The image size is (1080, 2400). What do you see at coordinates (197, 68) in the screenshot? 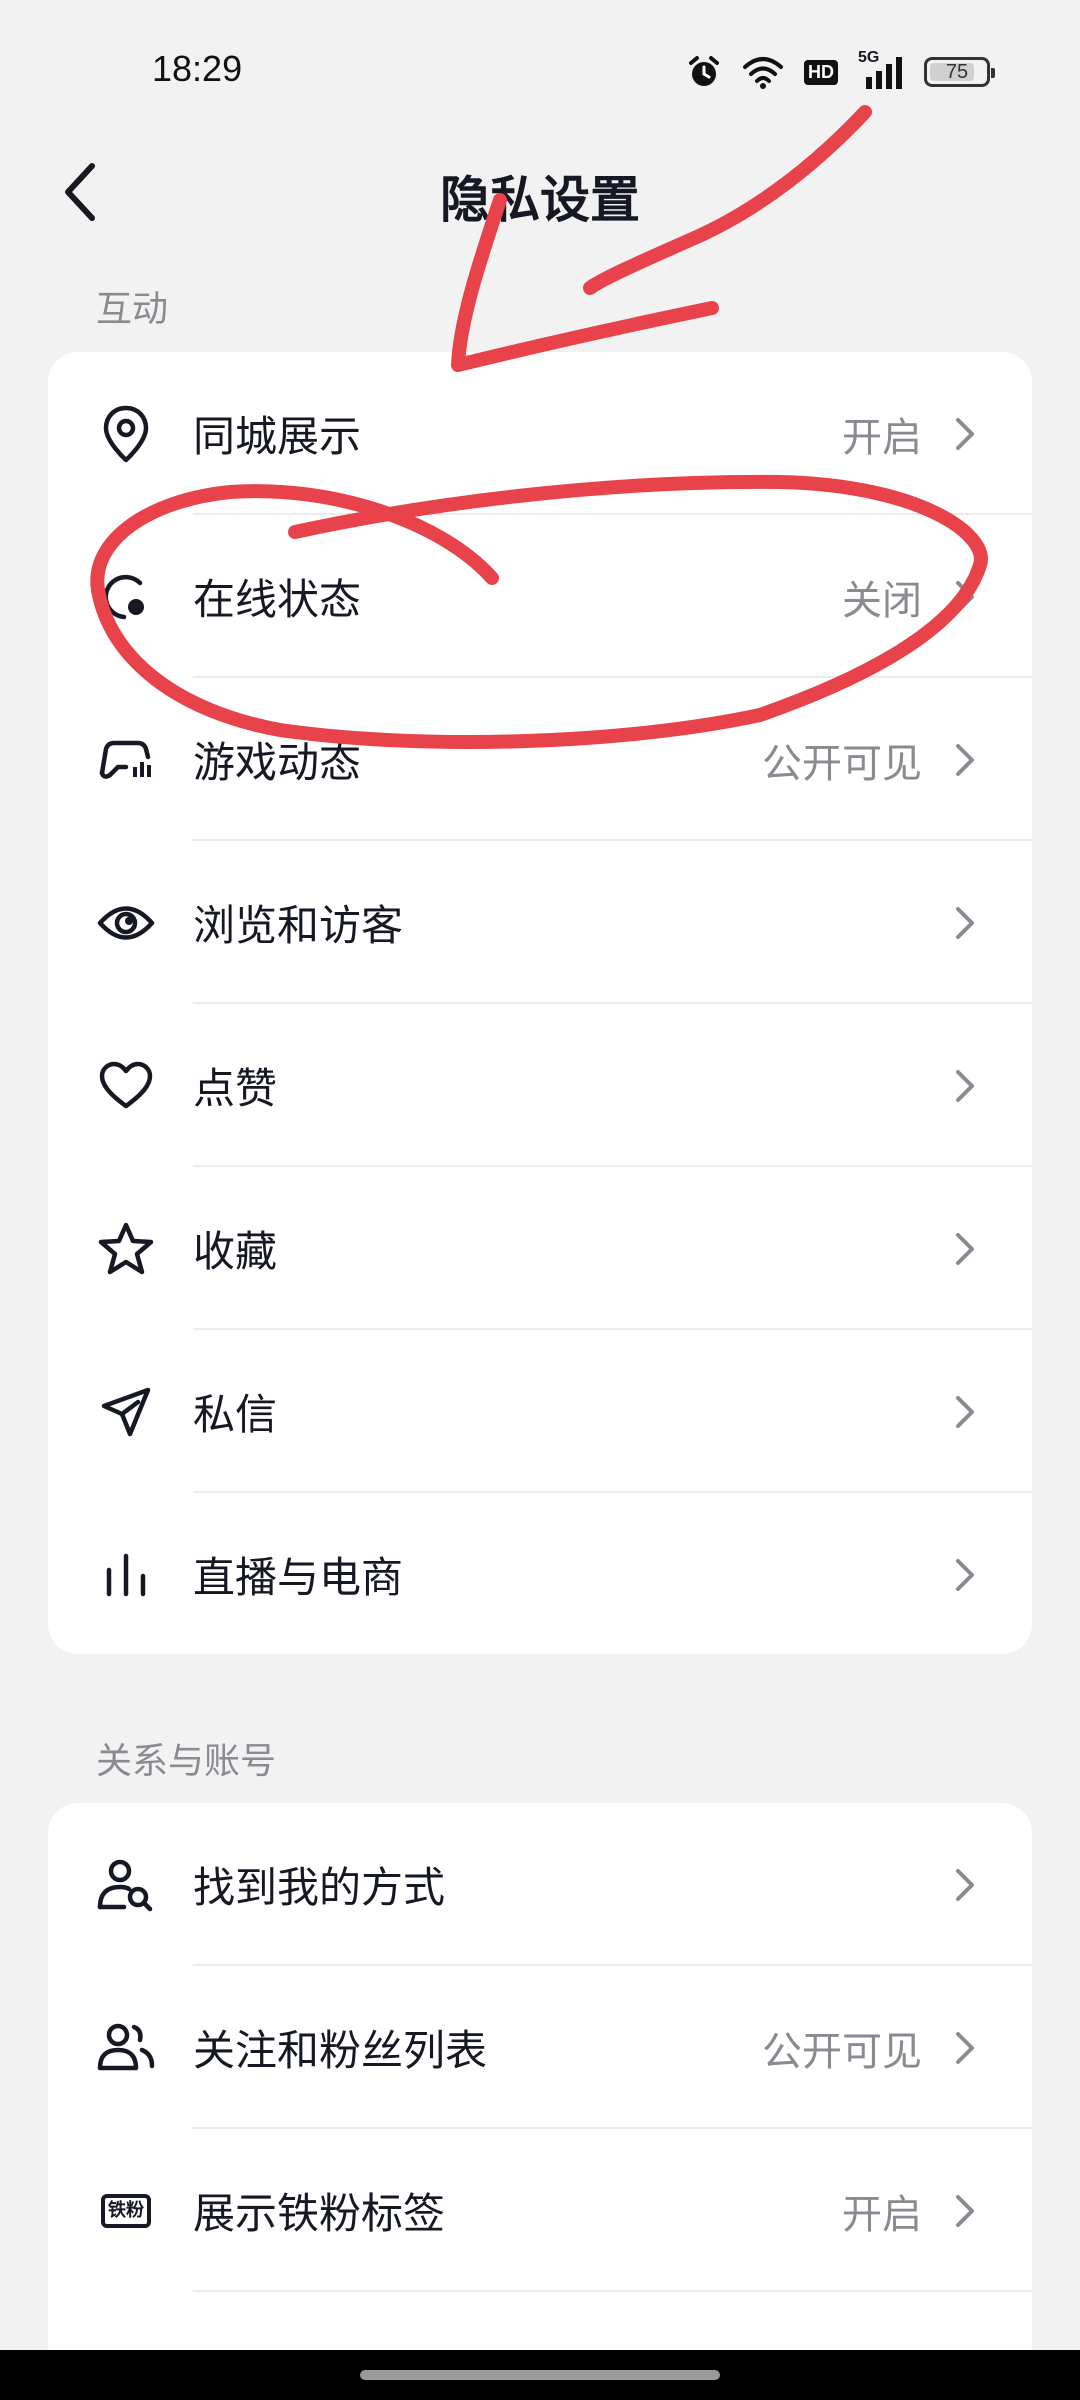
I see `status-time: 18:29` at bounding box center [197, 68].